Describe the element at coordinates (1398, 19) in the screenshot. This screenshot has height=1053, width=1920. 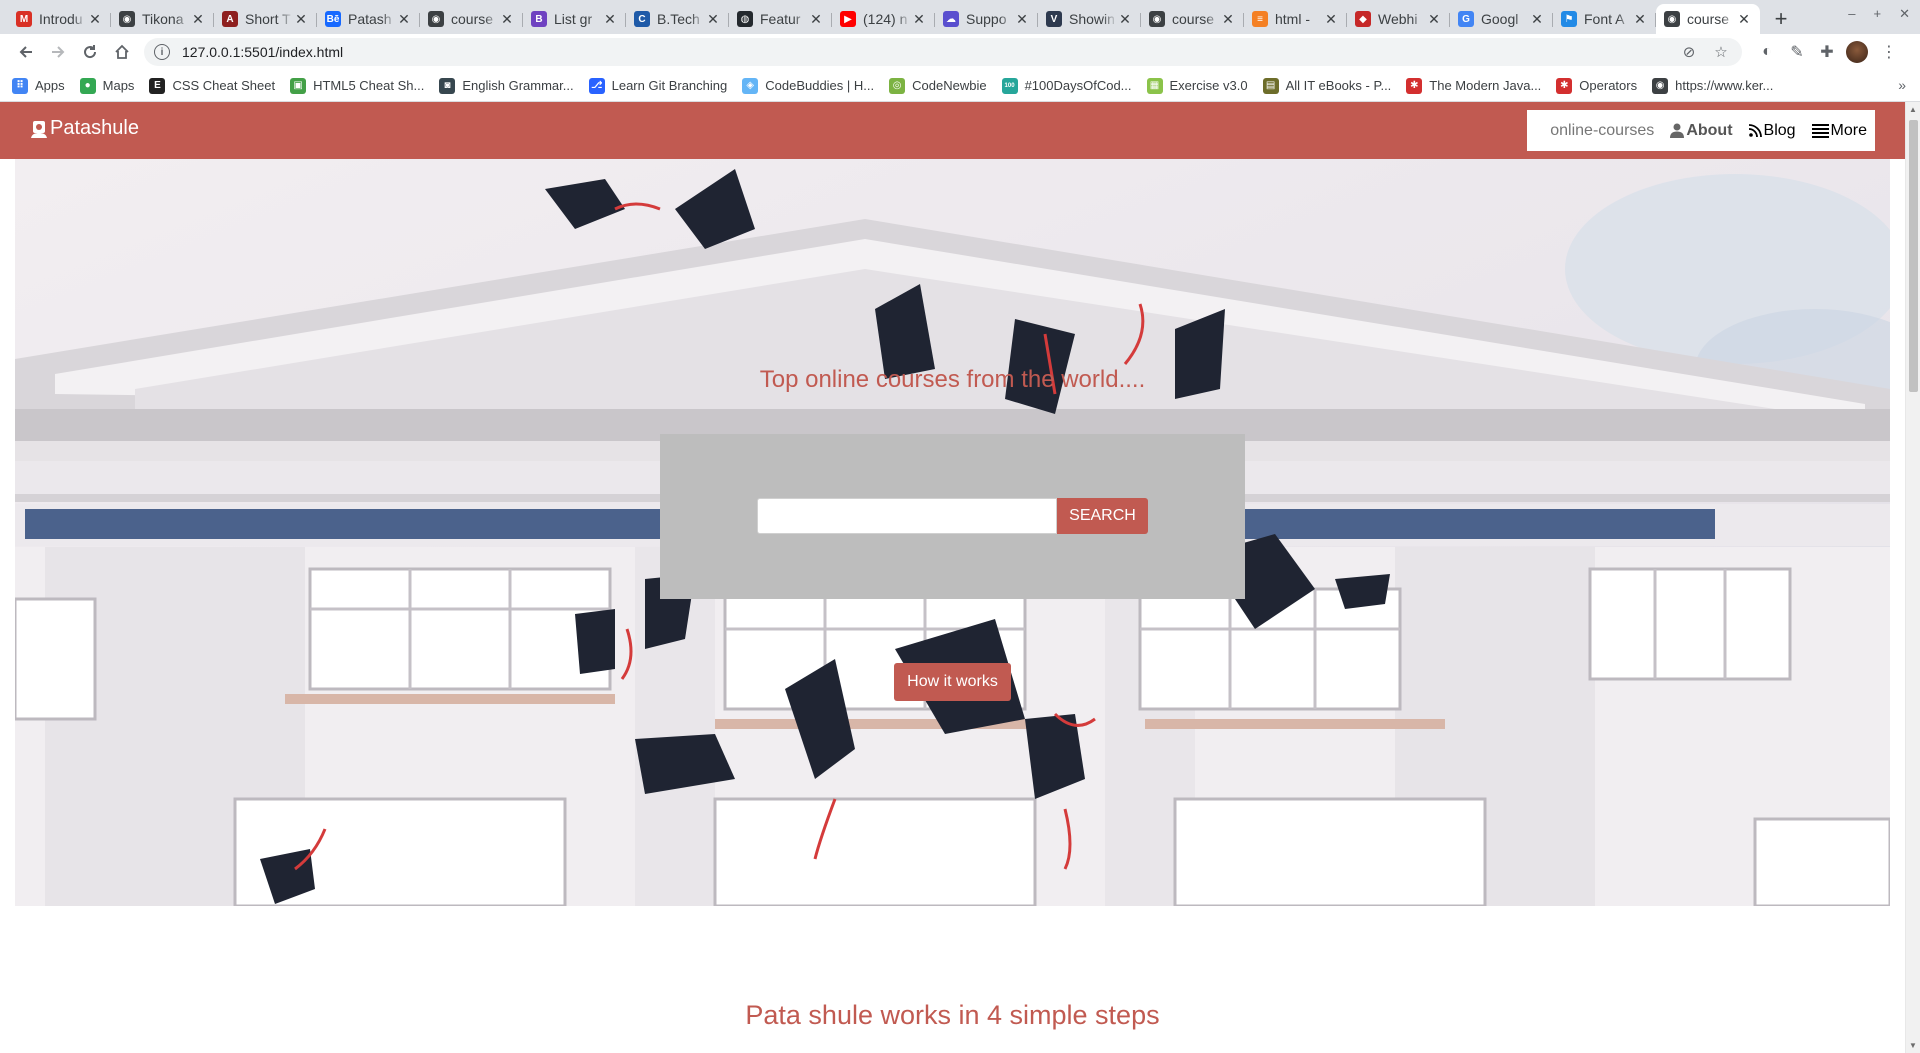
I see `browser-tab: ◆ Webhi ✕` at that location.